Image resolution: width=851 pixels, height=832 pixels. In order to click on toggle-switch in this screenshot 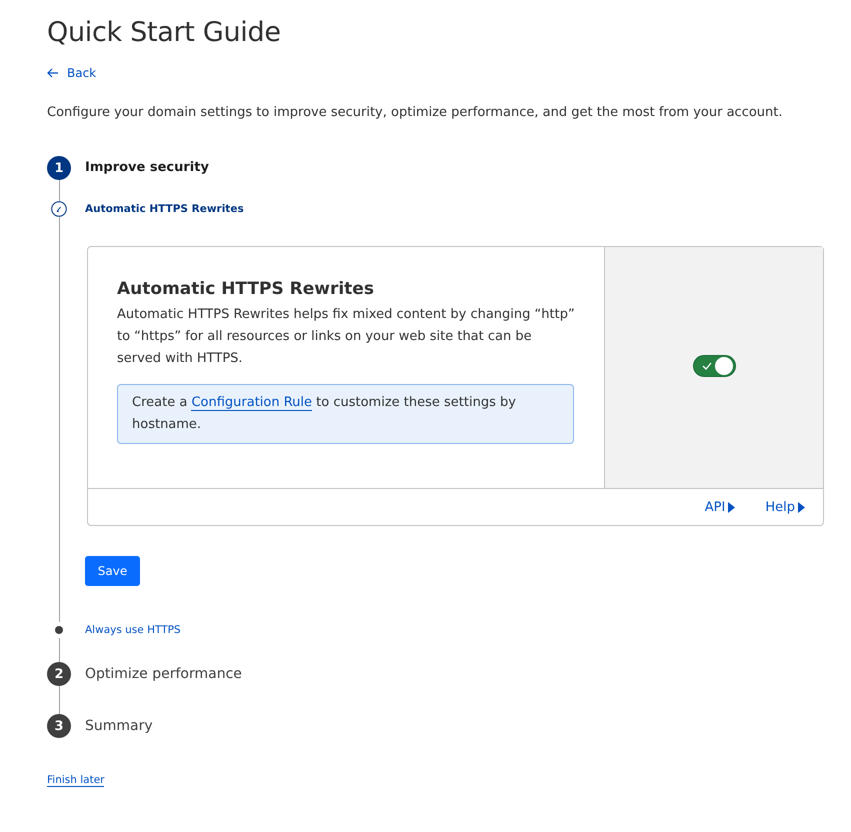, I will do `click(714, 366)`.